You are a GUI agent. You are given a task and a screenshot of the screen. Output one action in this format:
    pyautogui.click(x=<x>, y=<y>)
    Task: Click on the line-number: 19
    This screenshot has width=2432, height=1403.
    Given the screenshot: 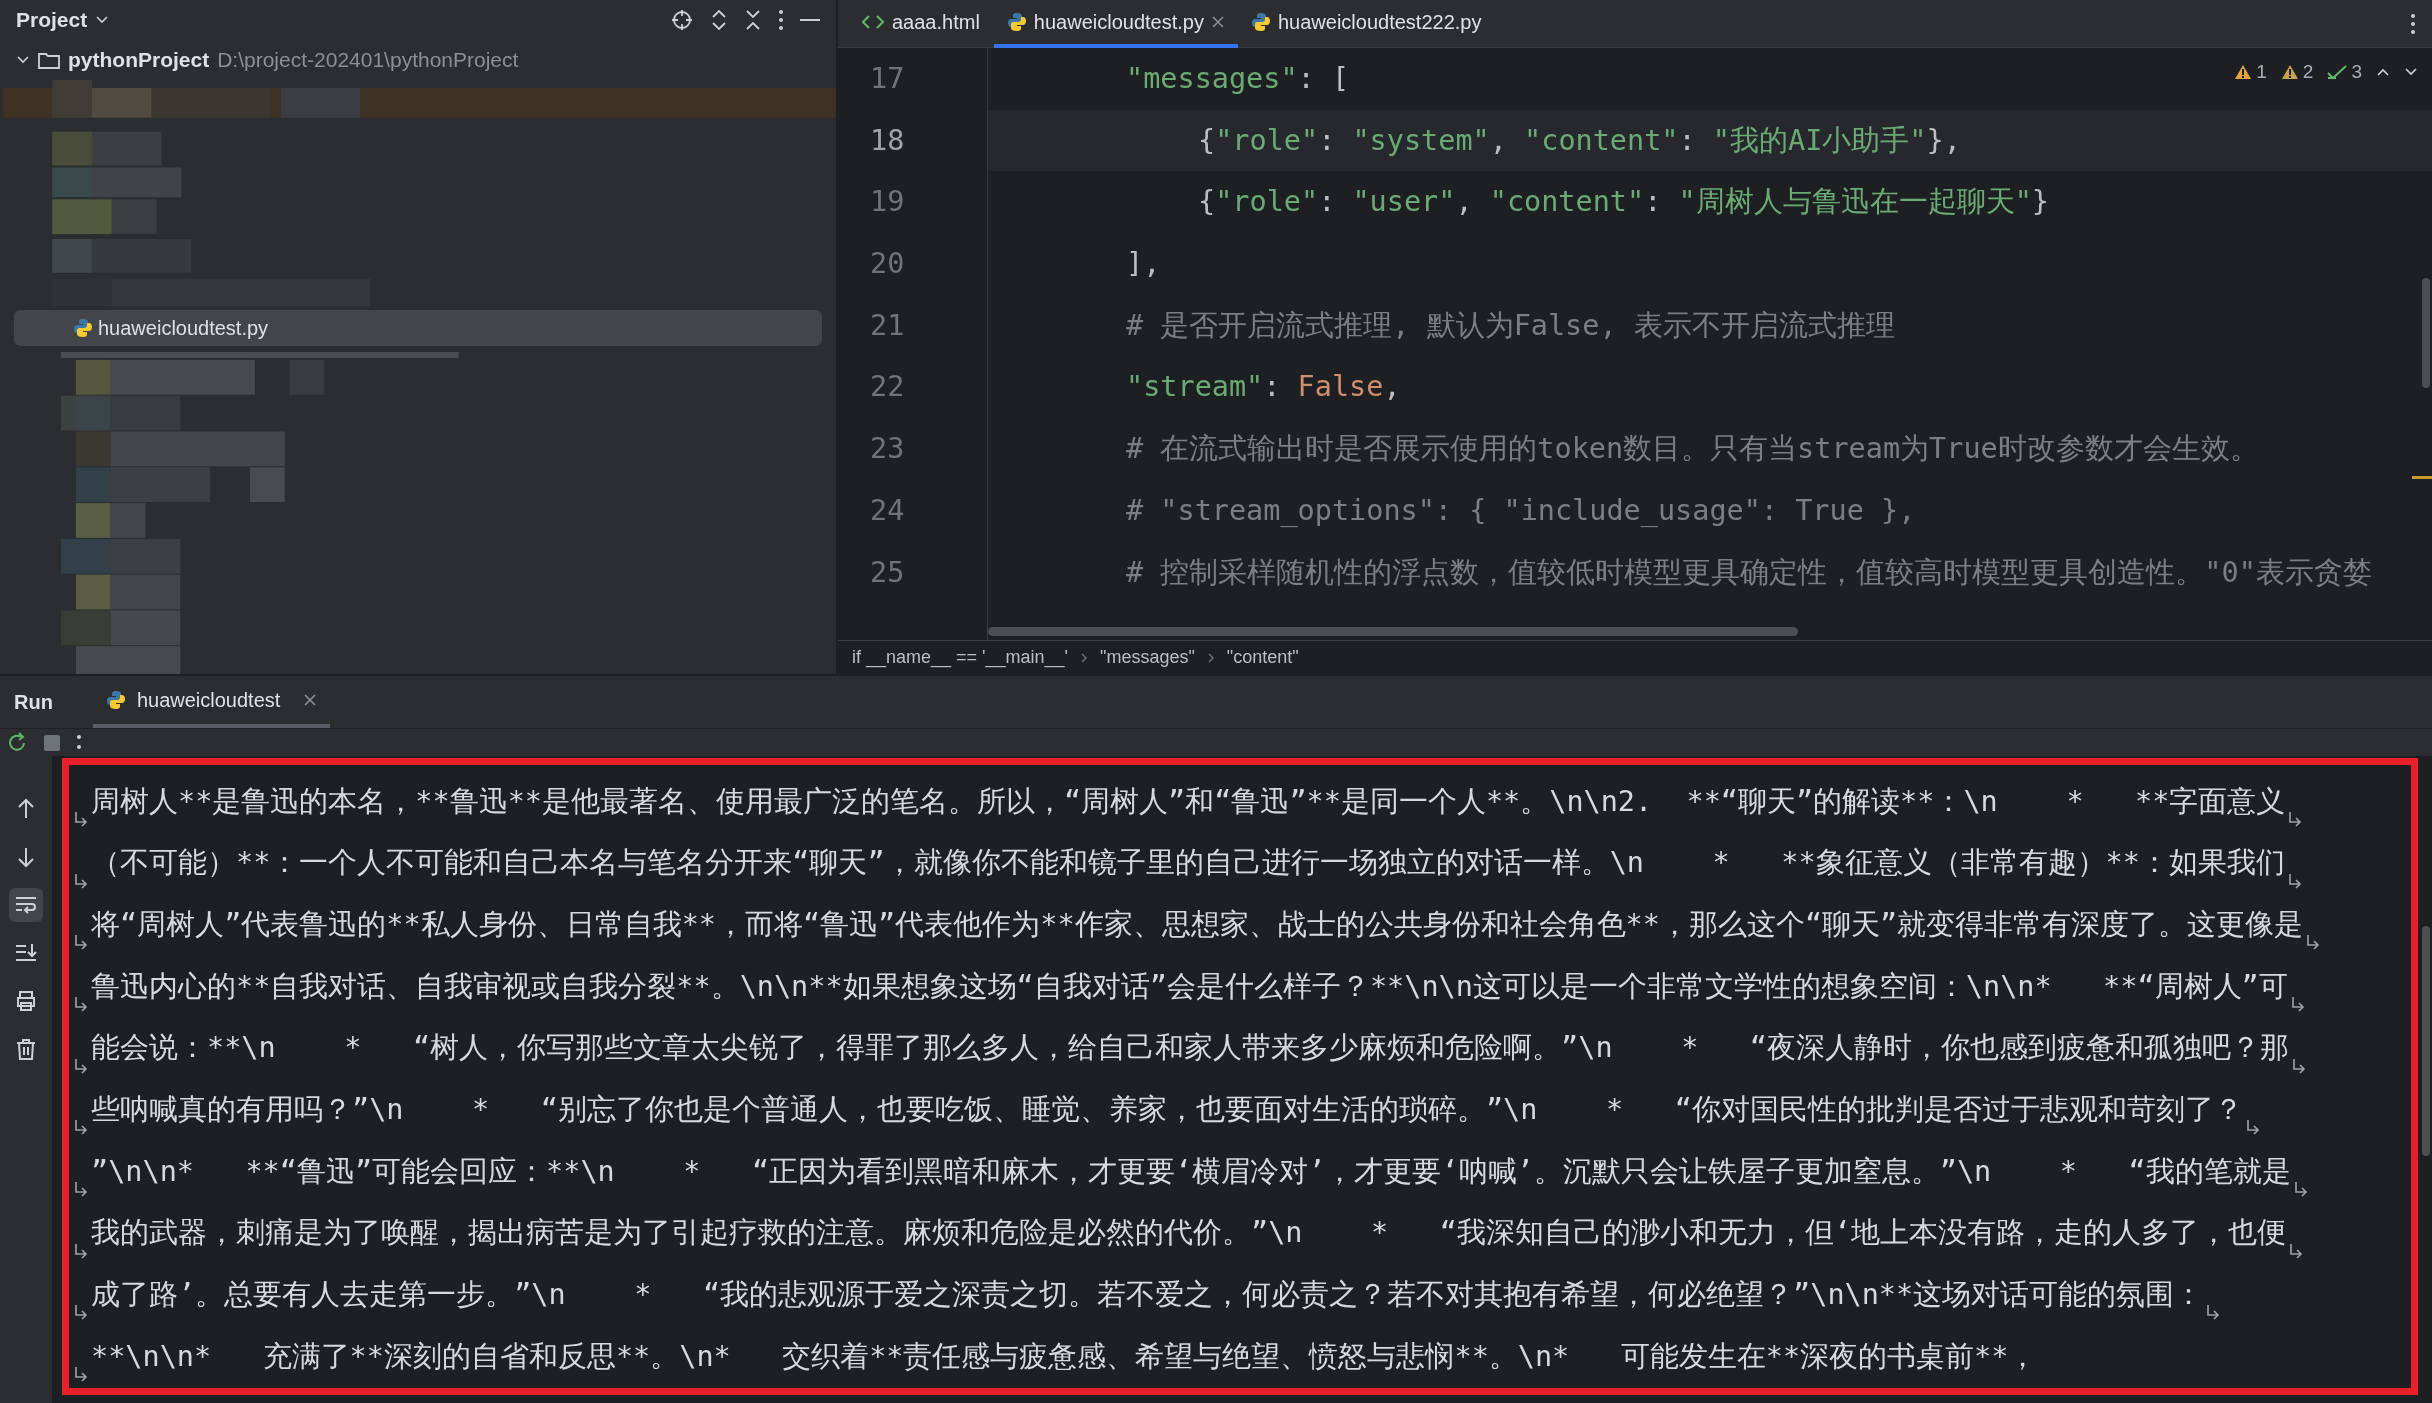 What is the action you would take?
    pyautogui.click(x=888, y=202)
    